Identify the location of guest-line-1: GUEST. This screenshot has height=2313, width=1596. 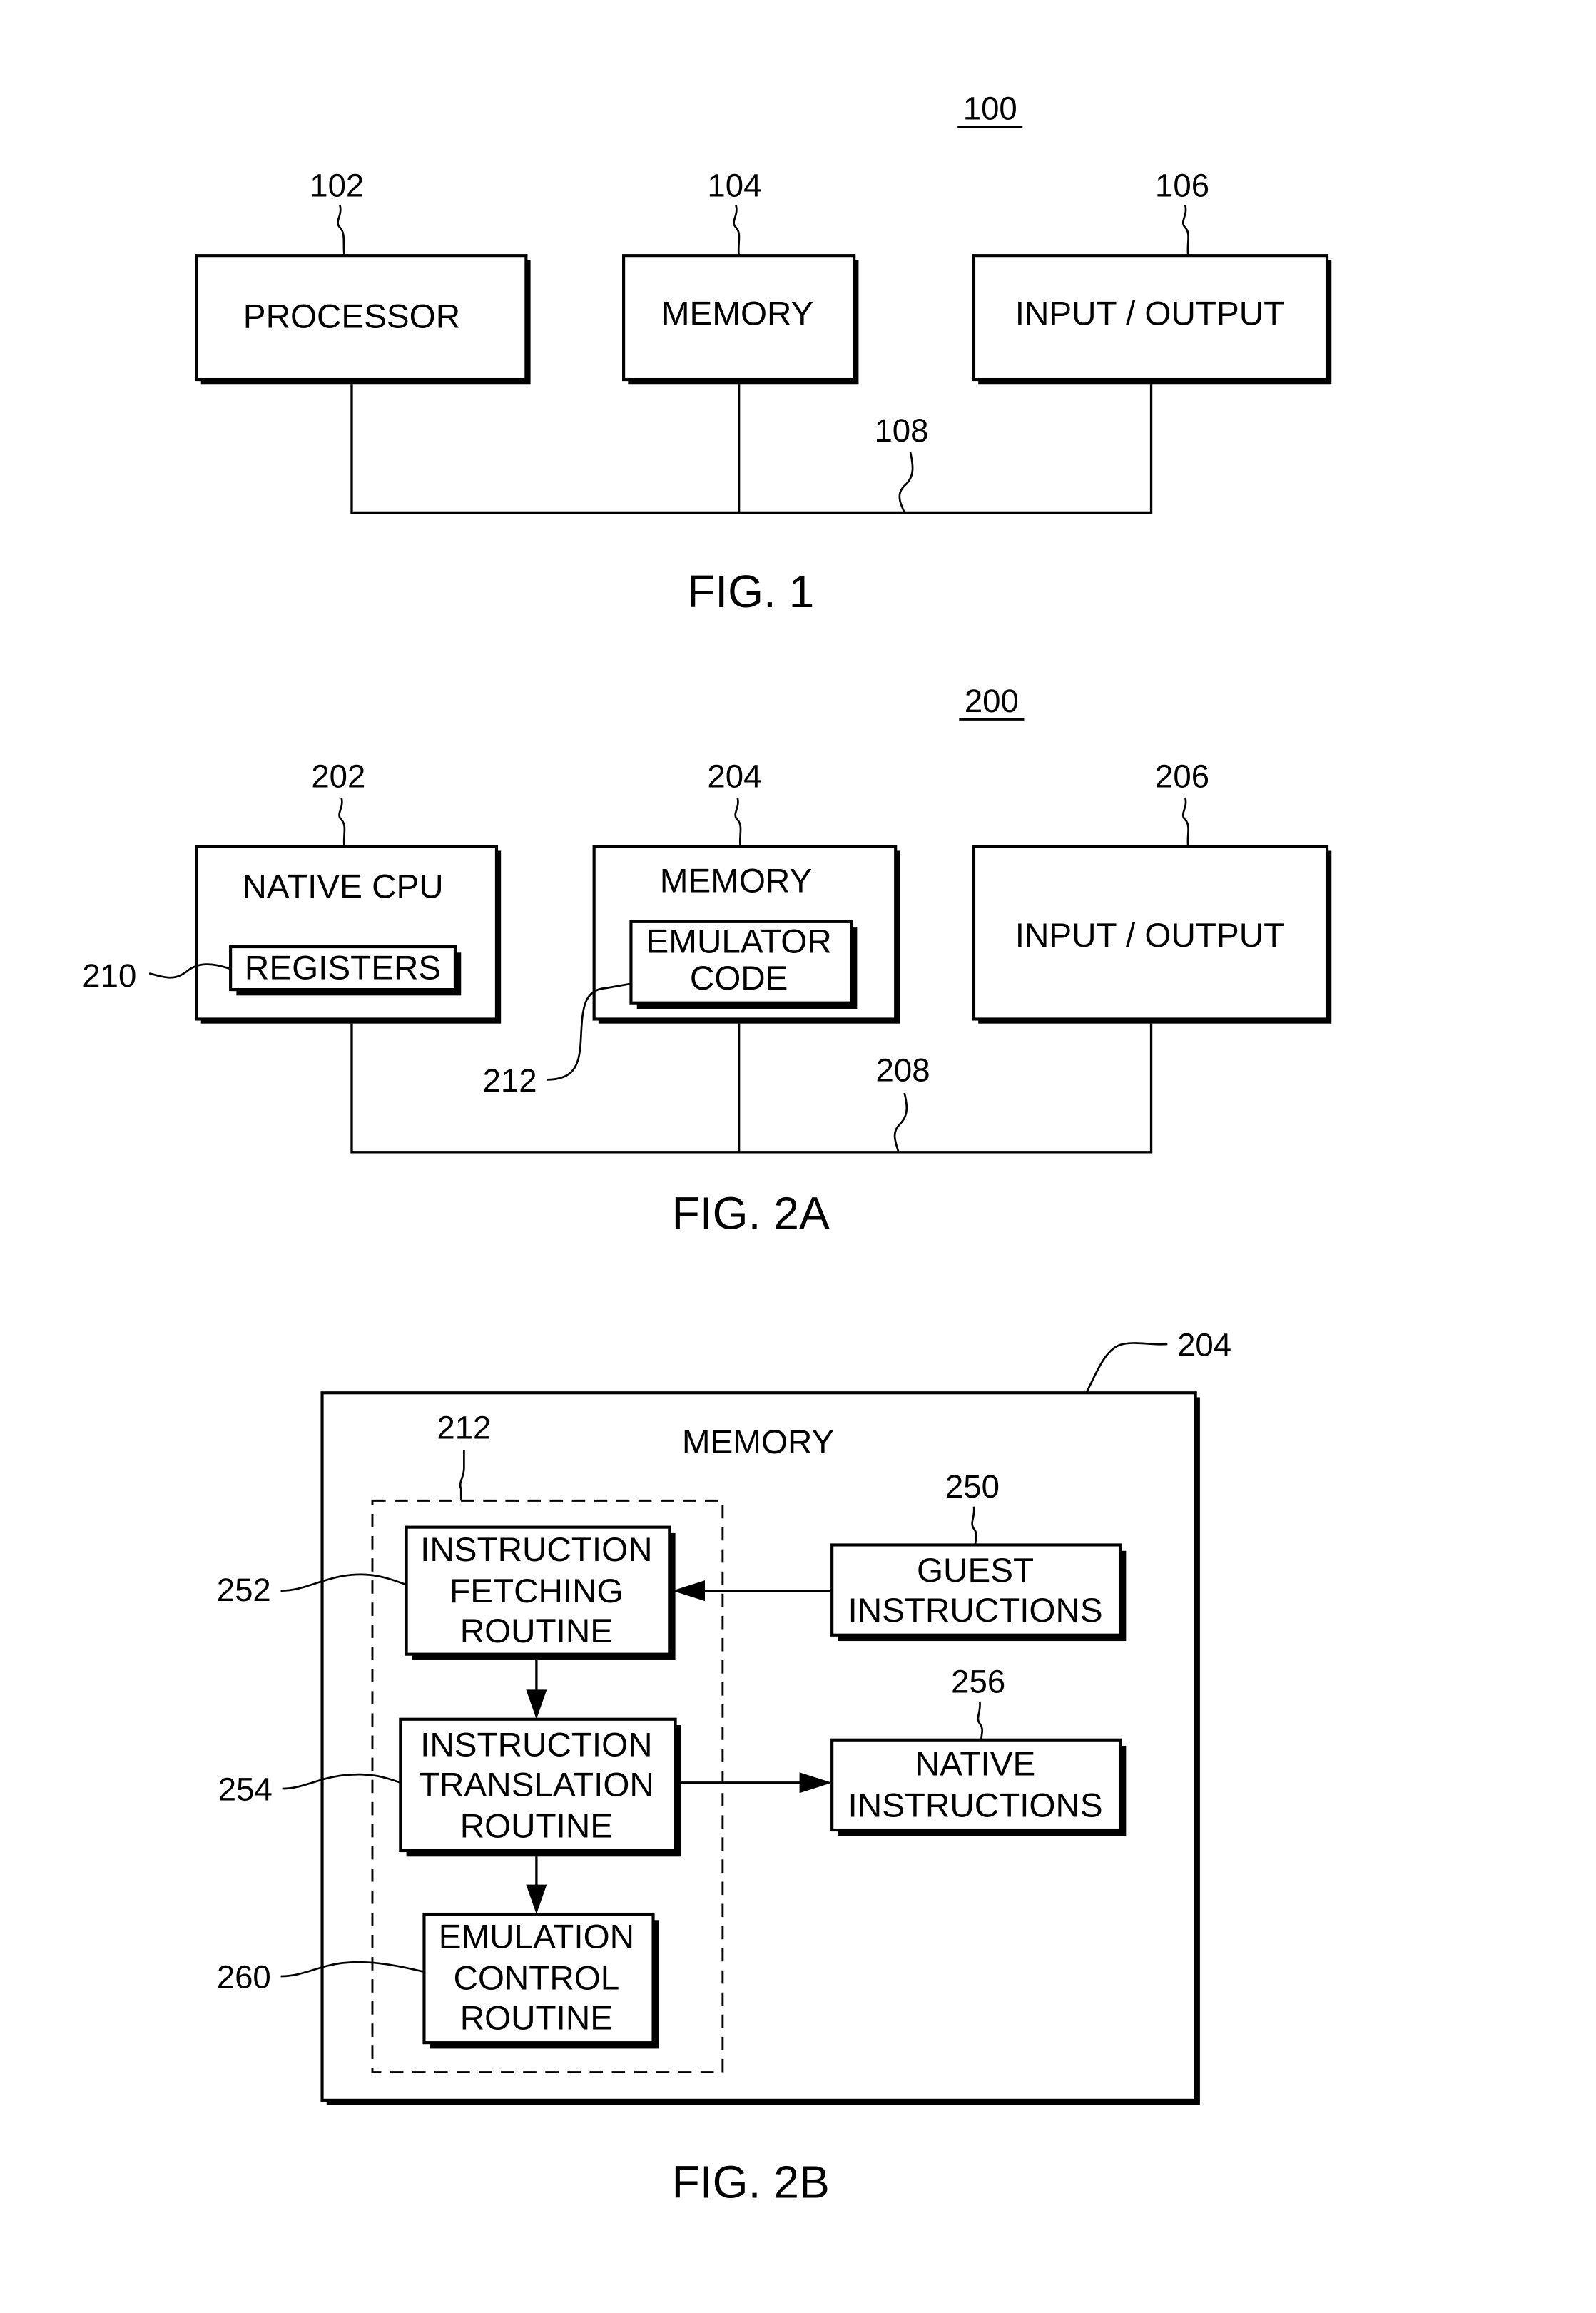
(975, 1571).